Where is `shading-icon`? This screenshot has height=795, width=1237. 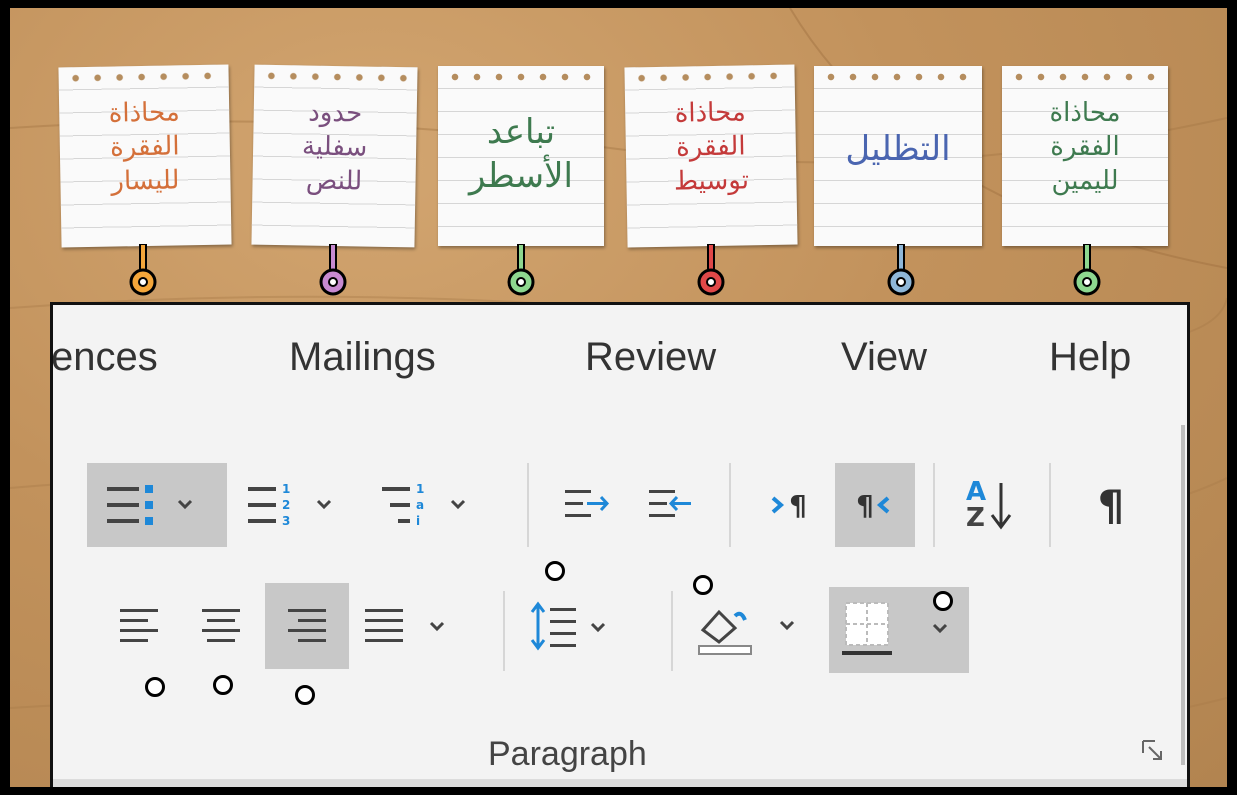 shading-icon is located at coordinates (746, 632).